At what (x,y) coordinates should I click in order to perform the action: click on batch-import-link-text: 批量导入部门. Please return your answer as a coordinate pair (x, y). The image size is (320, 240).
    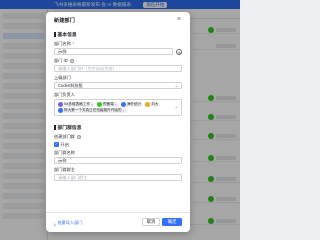
    Looking at the image, I should click on (70, 222).